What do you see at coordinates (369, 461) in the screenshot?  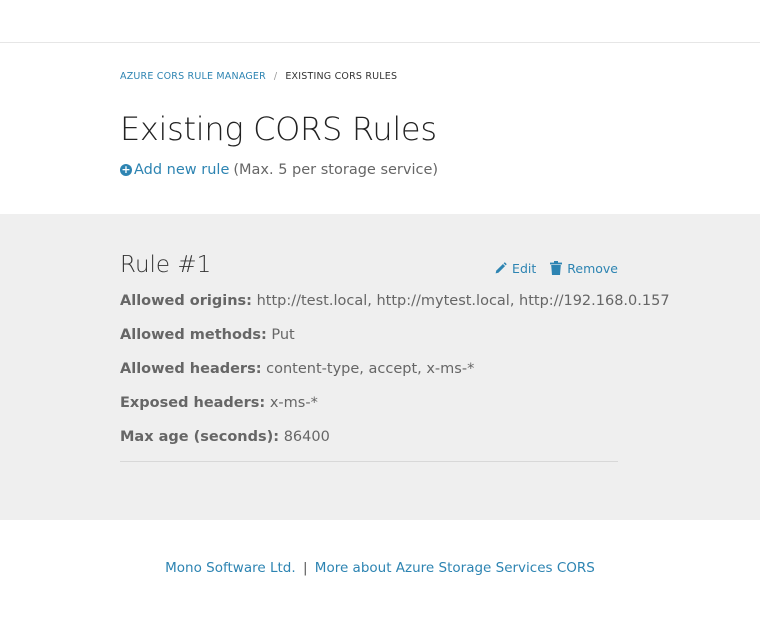 I see `rule-divider` at bounding box center [369, 461].